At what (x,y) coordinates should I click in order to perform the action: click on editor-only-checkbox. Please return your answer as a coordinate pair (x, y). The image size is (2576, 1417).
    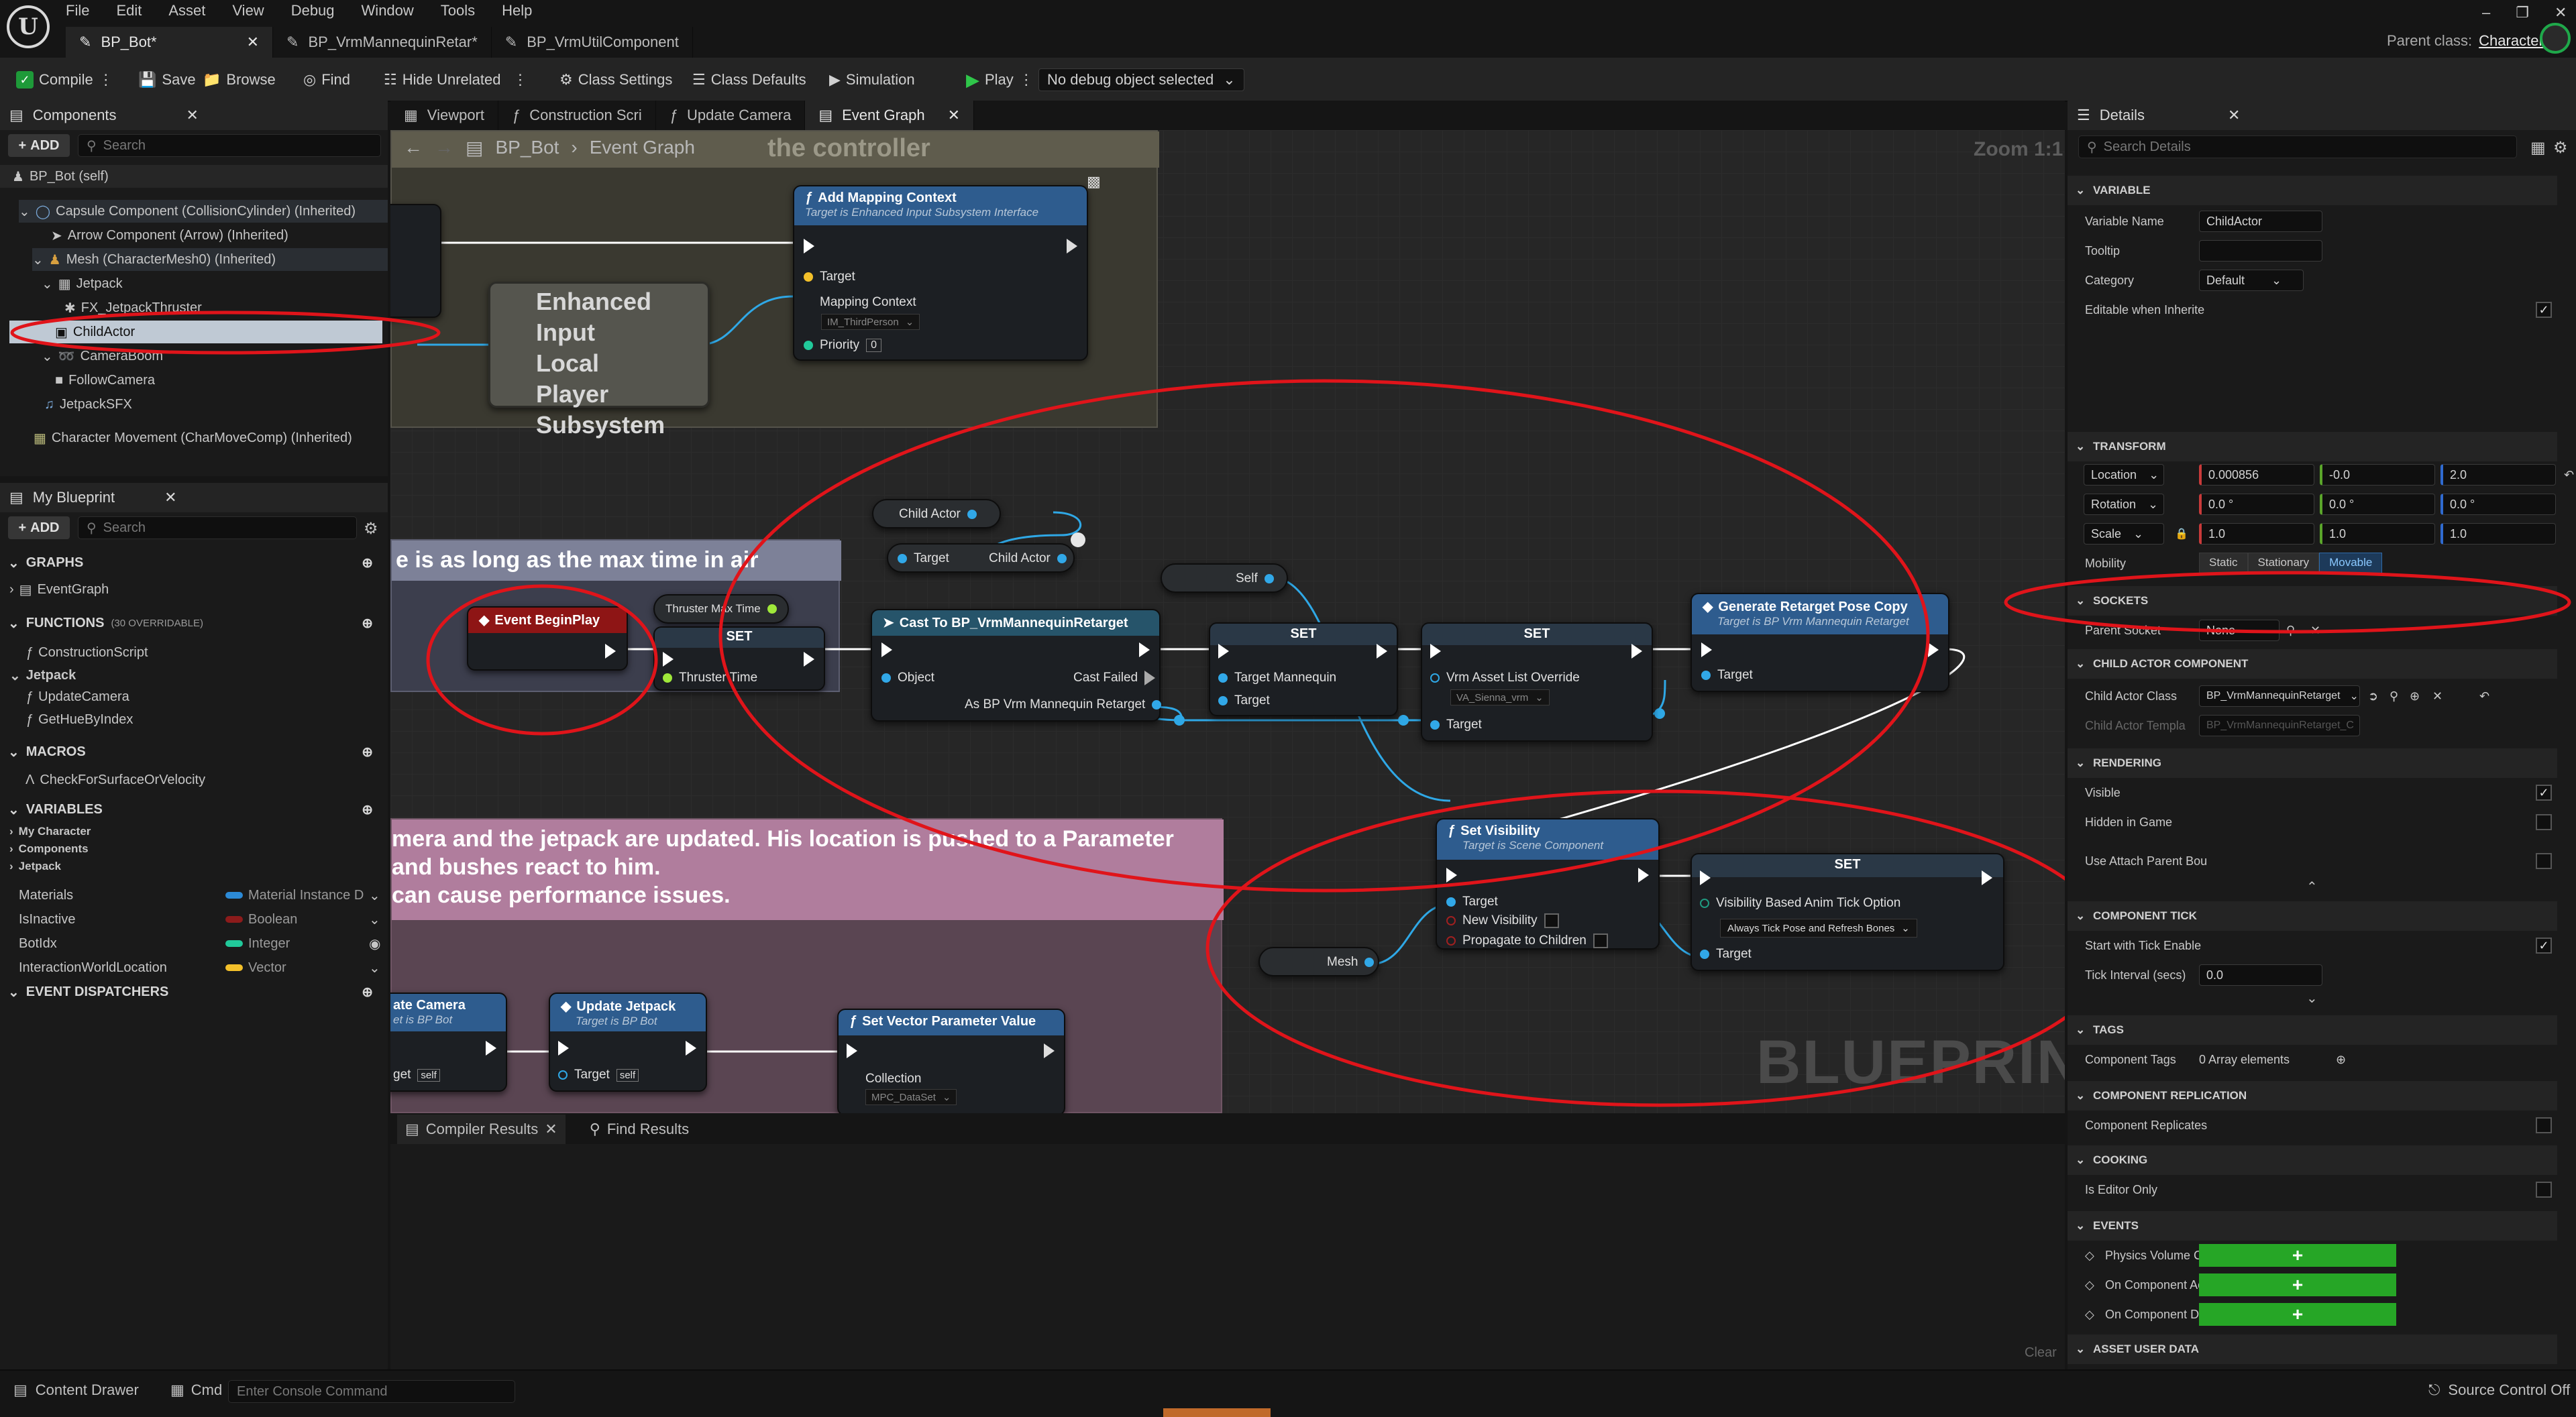
    Looking at the image, I should click on (2544, 1190).